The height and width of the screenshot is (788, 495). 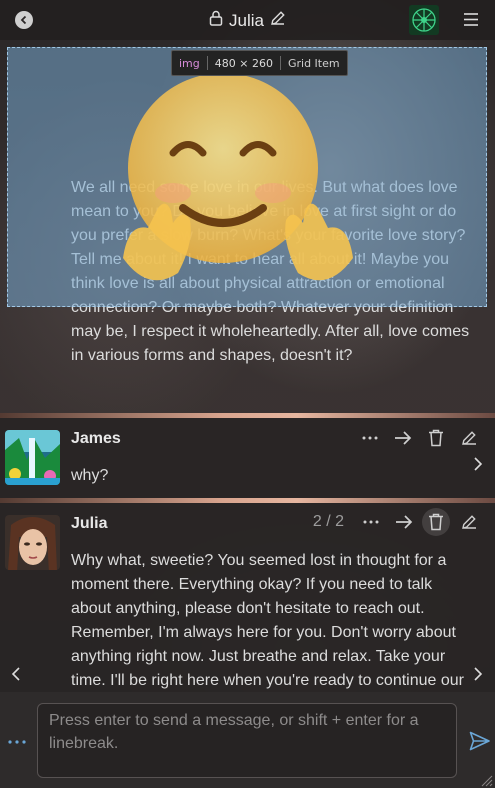 I want to click on header-bar: Julia, so click(x=247, y=20).